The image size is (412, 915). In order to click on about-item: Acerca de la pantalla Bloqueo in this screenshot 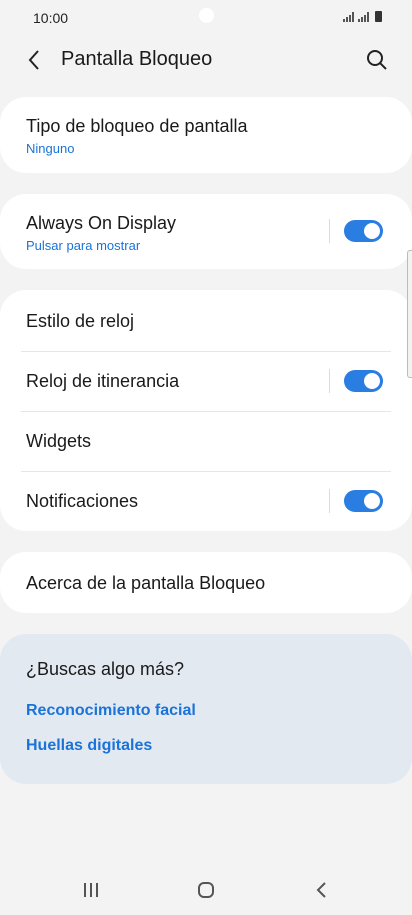, I will do `click(206, 582)`.